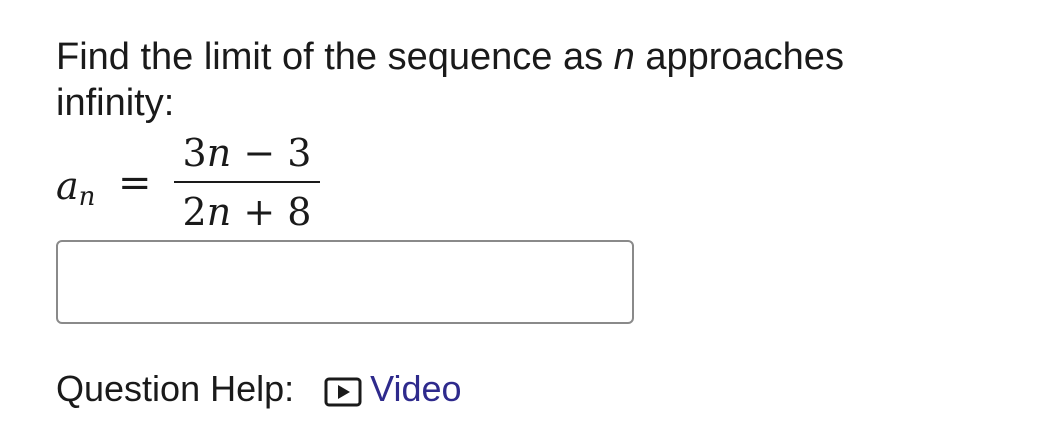  Describe the element at coordinates (299, 153) in the screenshot. I see `numerator-const: 3` at that location.